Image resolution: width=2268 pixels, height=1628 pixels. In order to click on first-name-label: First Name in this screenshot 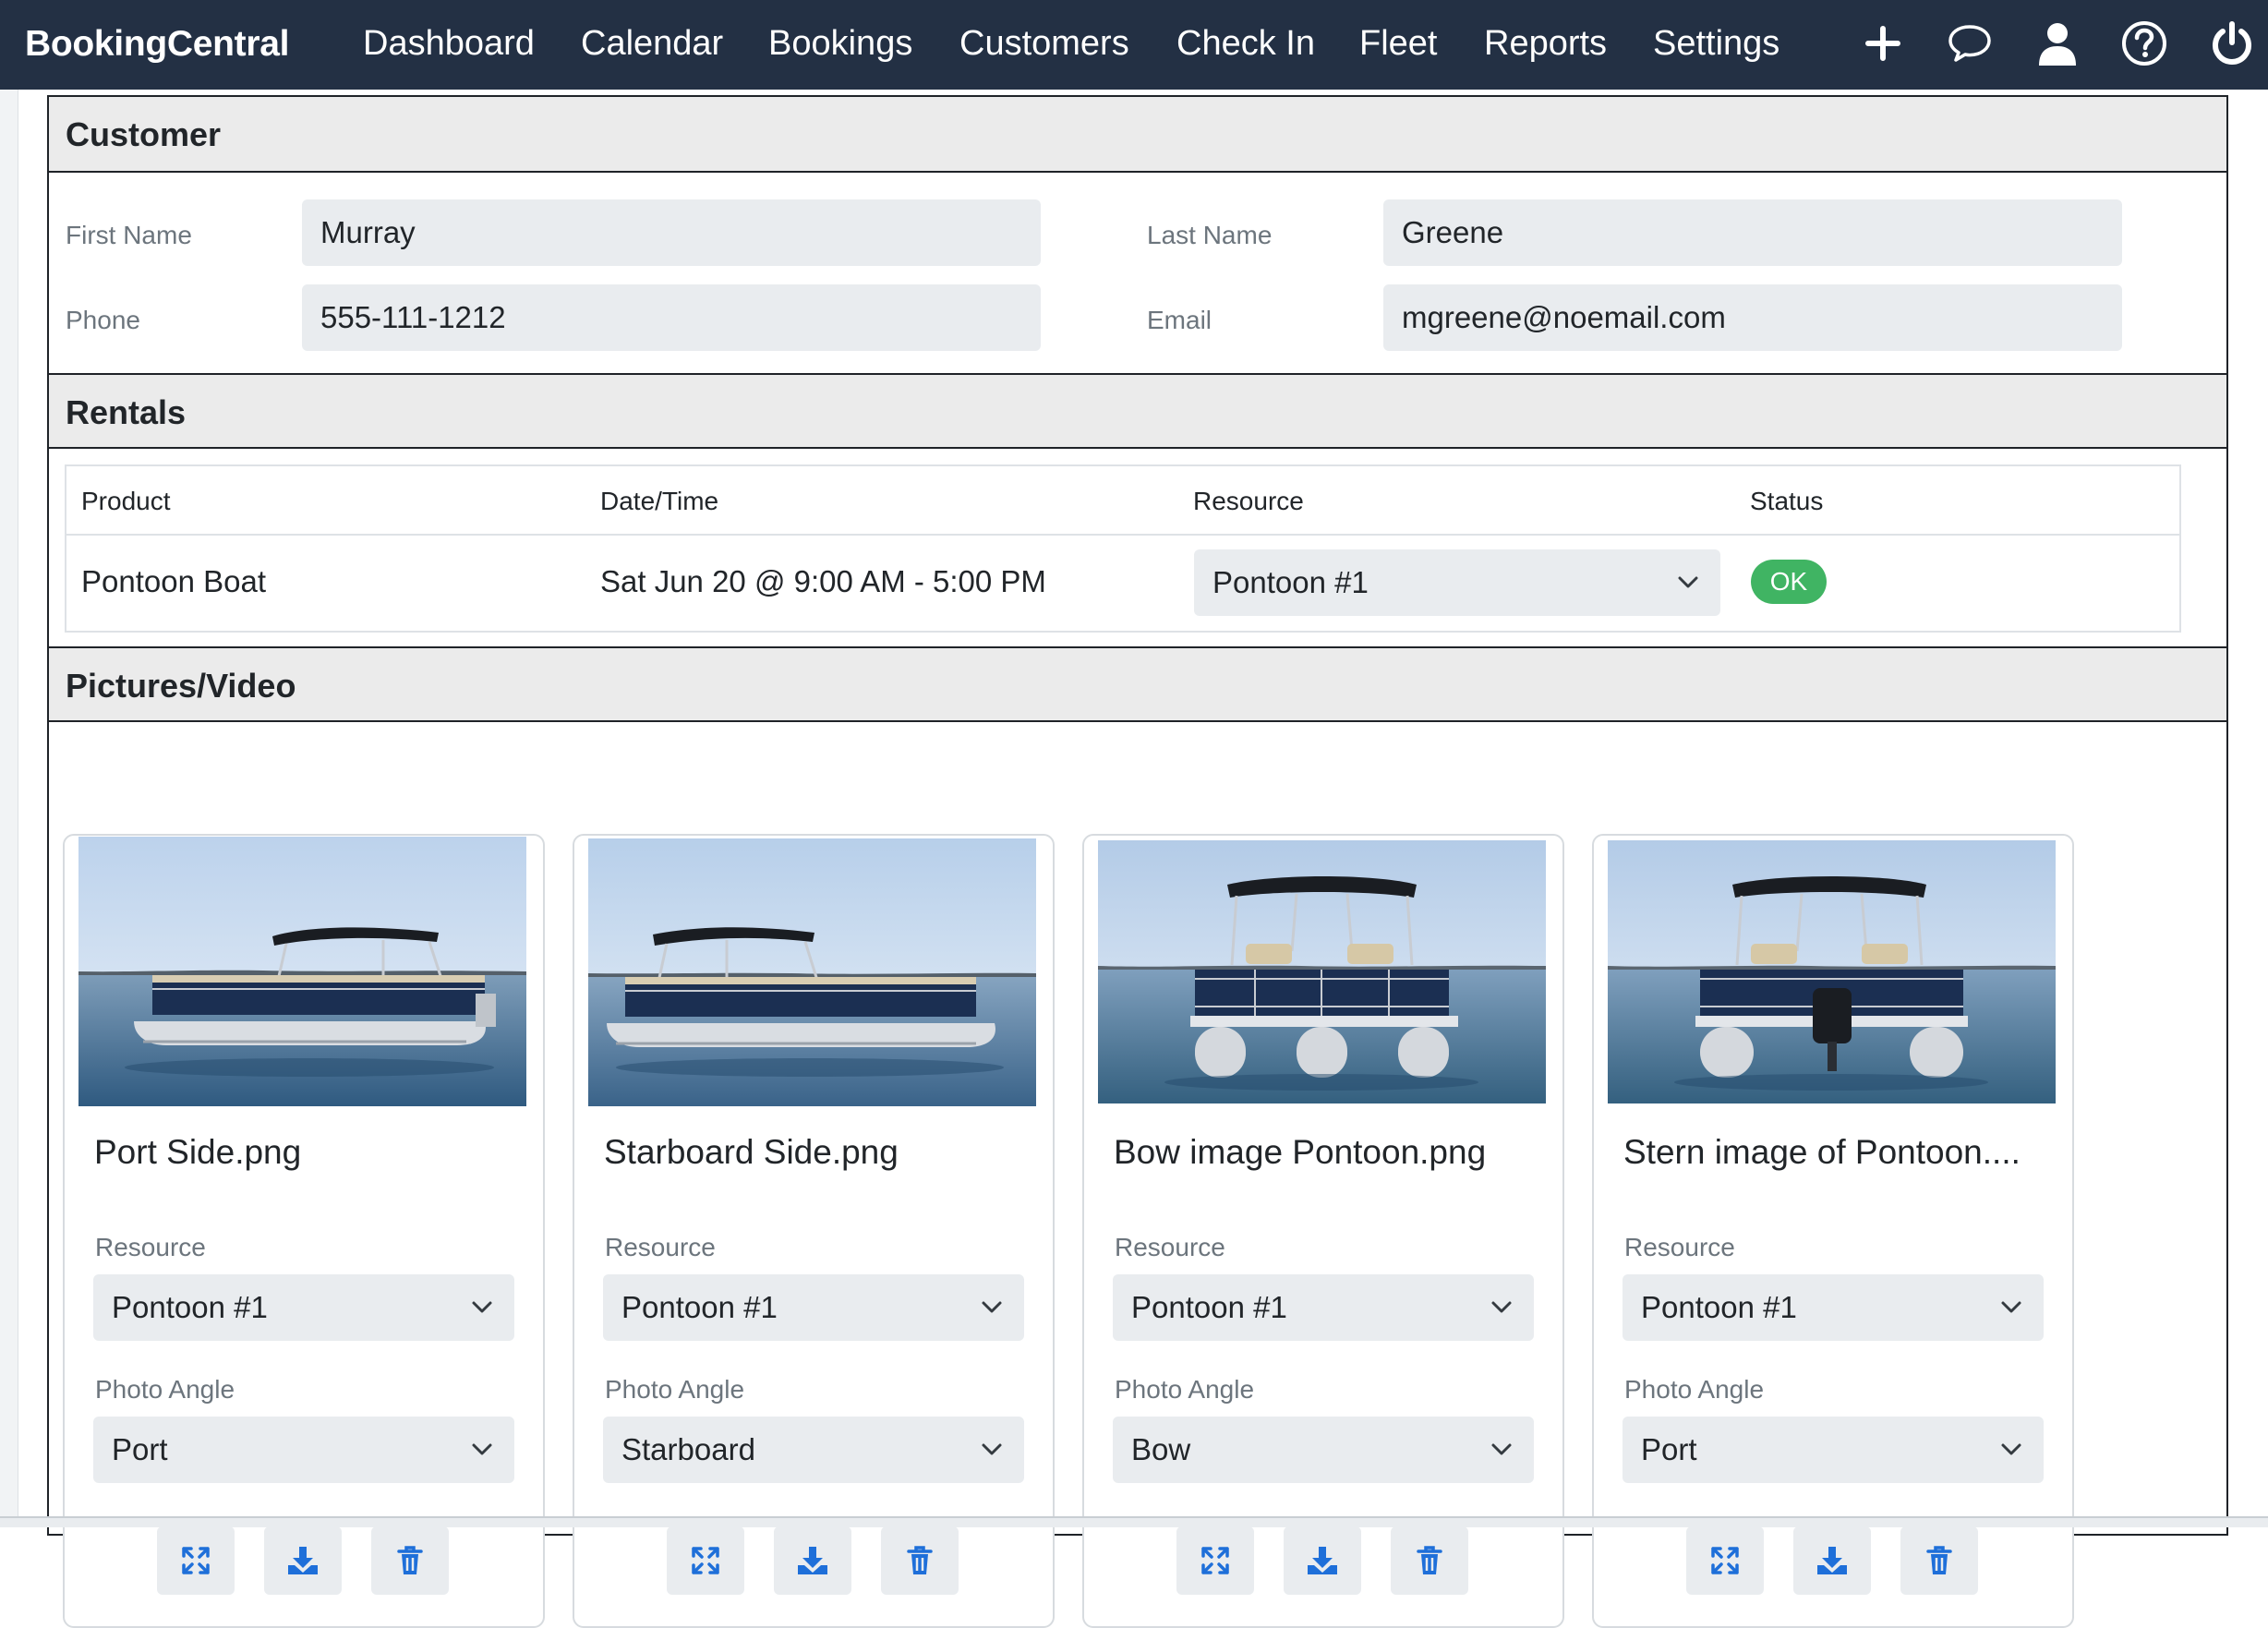, I will do `click(129, 235)`.